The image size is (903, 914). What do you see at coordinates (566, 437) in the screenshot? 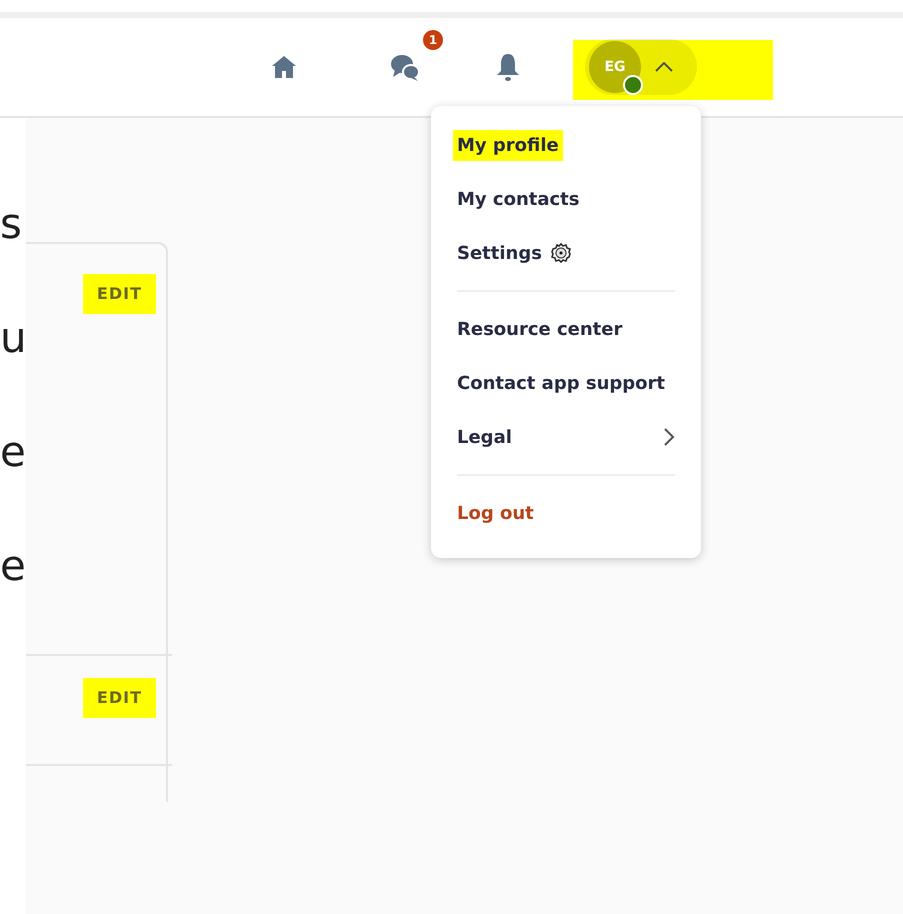
I see `menu-item: Legal` at bounding box center [566, 437].